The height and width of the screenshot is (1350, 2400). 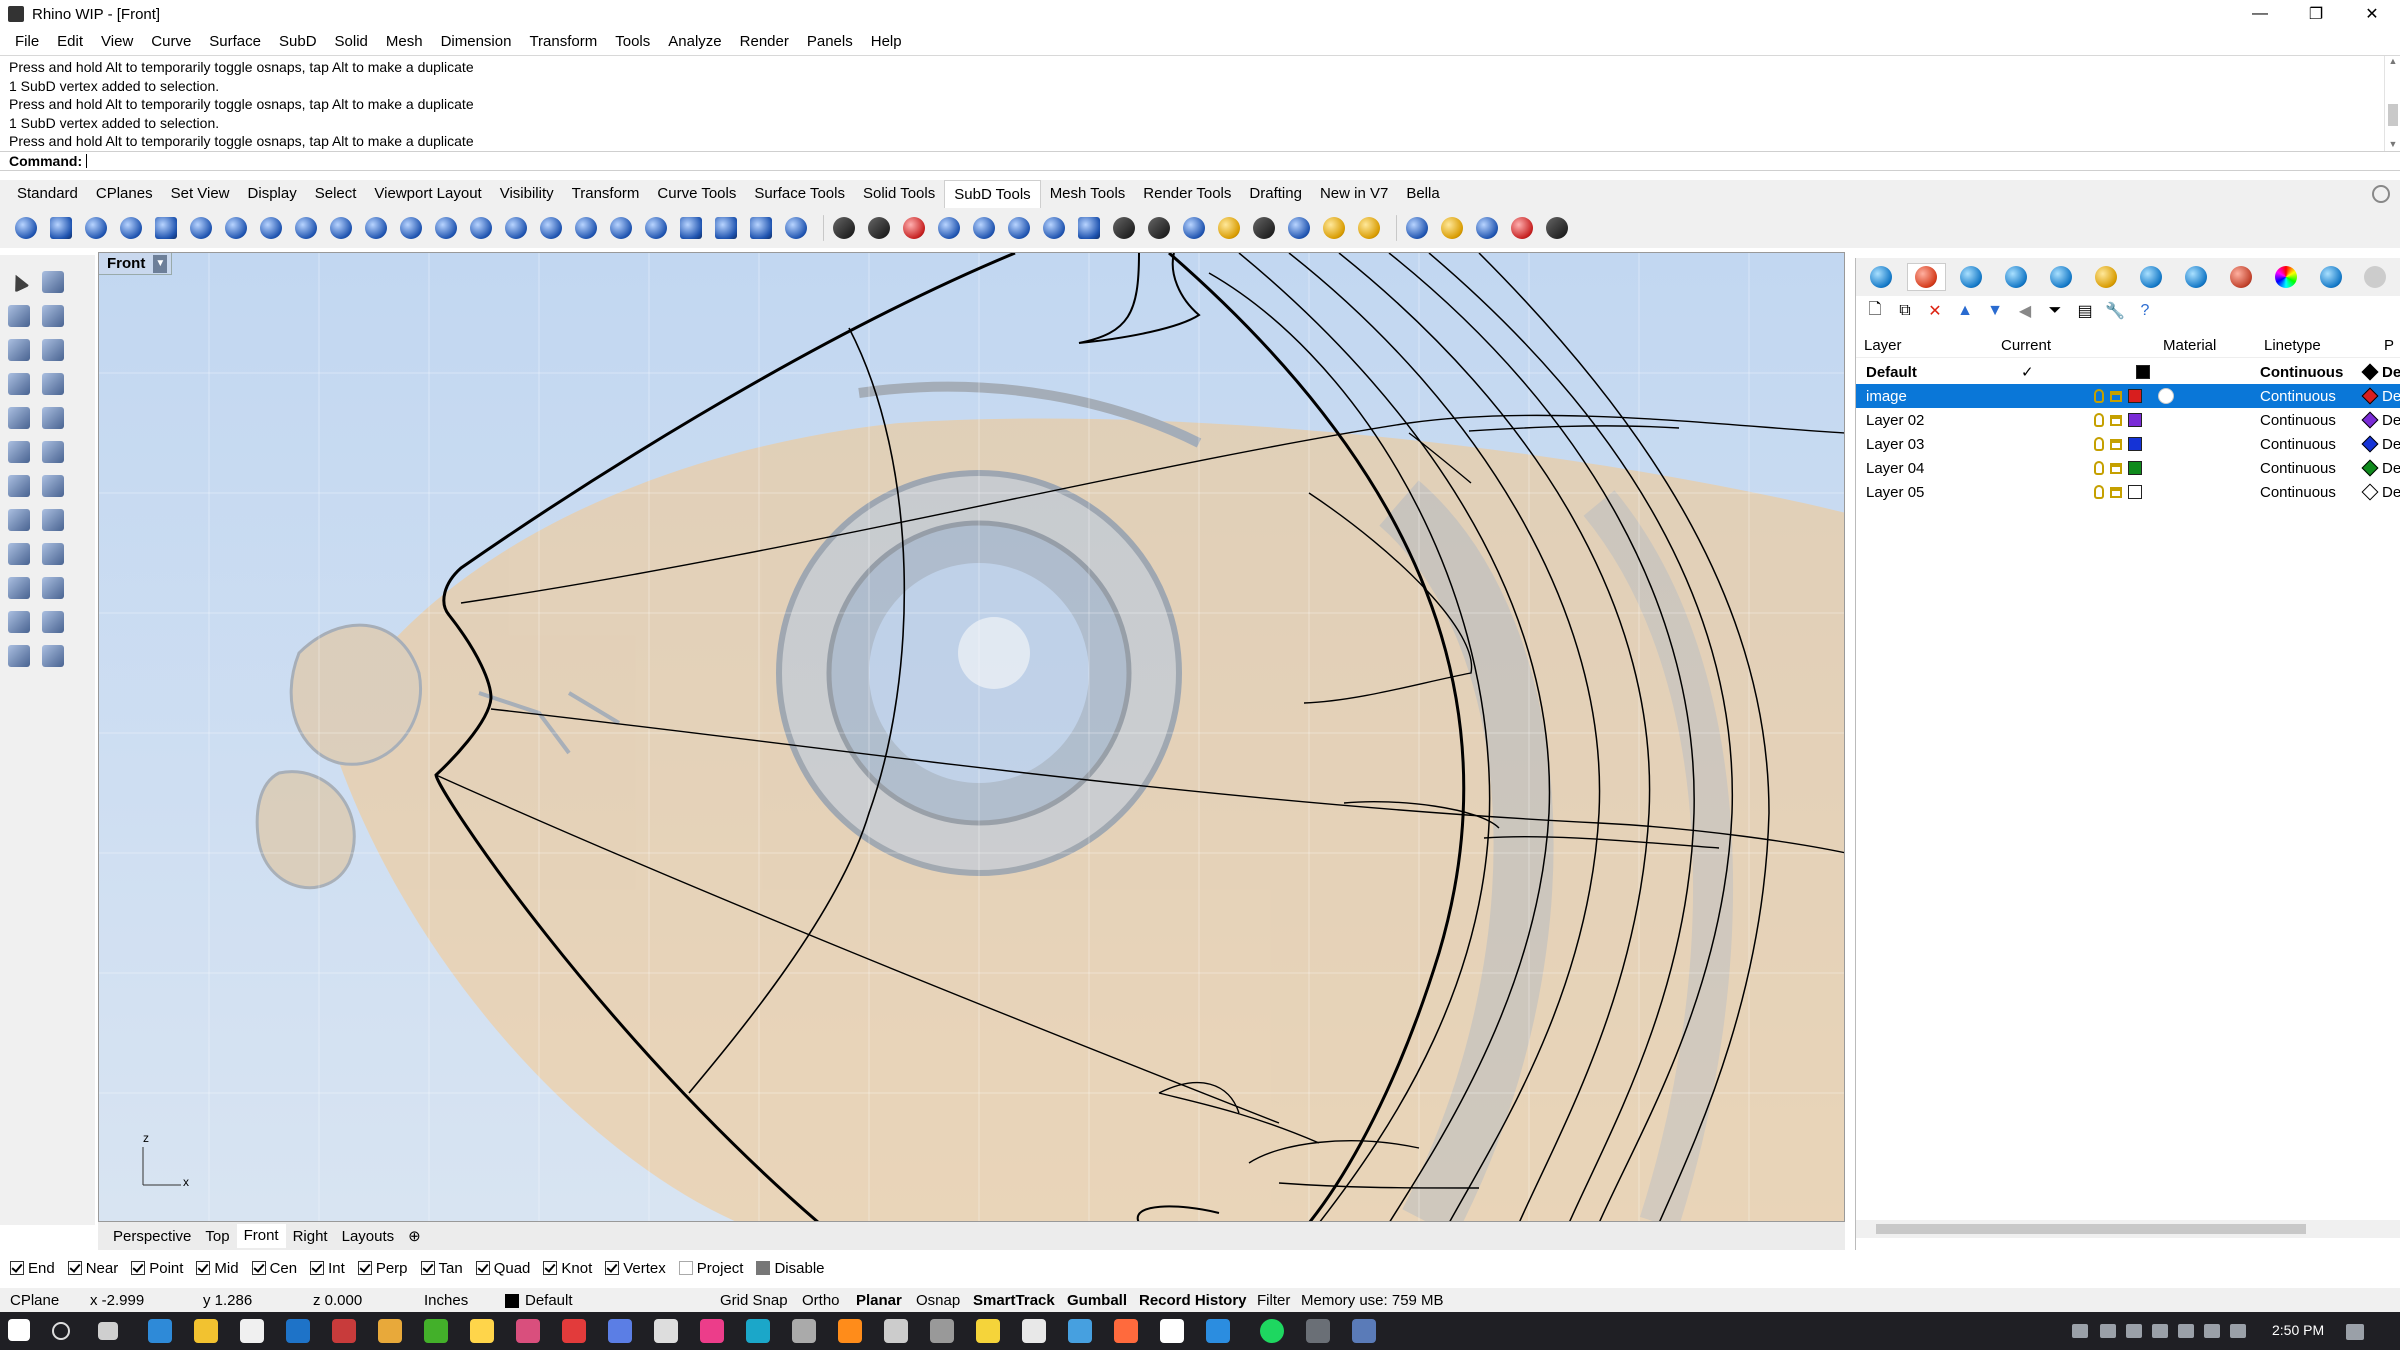 What do you see at coordinates (2381, 194) in the screenshot?
I see `gear-icon` at bounding box center [2381, 194].